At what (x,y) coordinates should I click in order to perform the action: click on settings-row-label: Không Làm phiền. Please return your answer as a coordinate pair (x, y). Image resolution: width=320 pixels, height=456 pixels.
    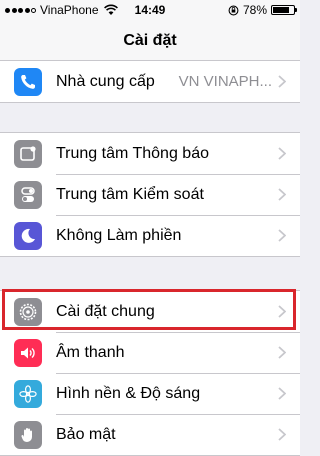
    Looking at the image, I should click on (119, 235).